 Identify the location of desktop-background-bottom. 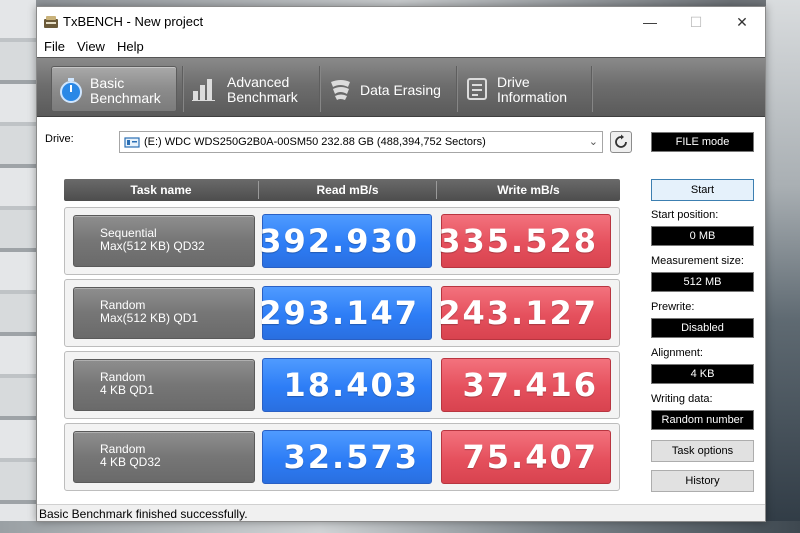
(400, 527).